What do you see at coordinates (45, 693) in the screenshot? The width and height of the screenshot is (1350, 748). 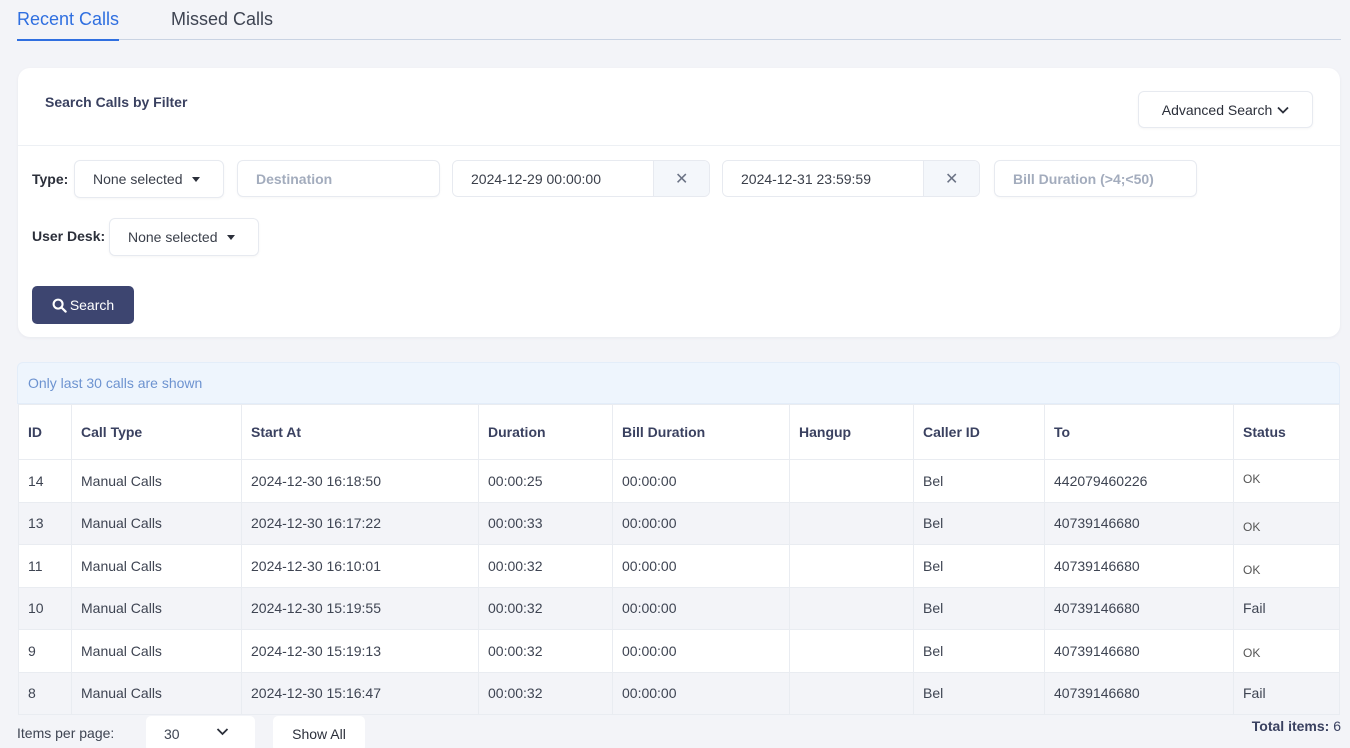 I see `cell-id: 8` at bounding box center [45, 693].